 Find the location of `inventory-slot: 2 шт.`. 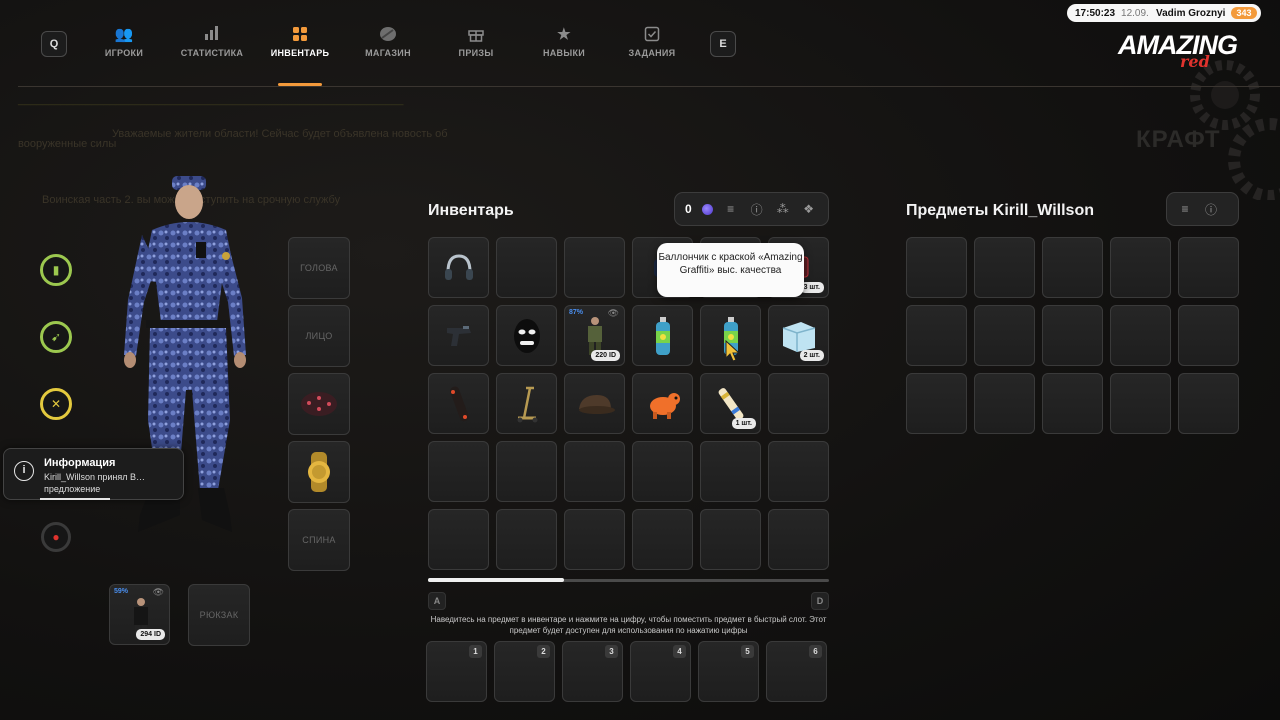

inventory-slot: 2 шт. is located at coordinates (798, 335).